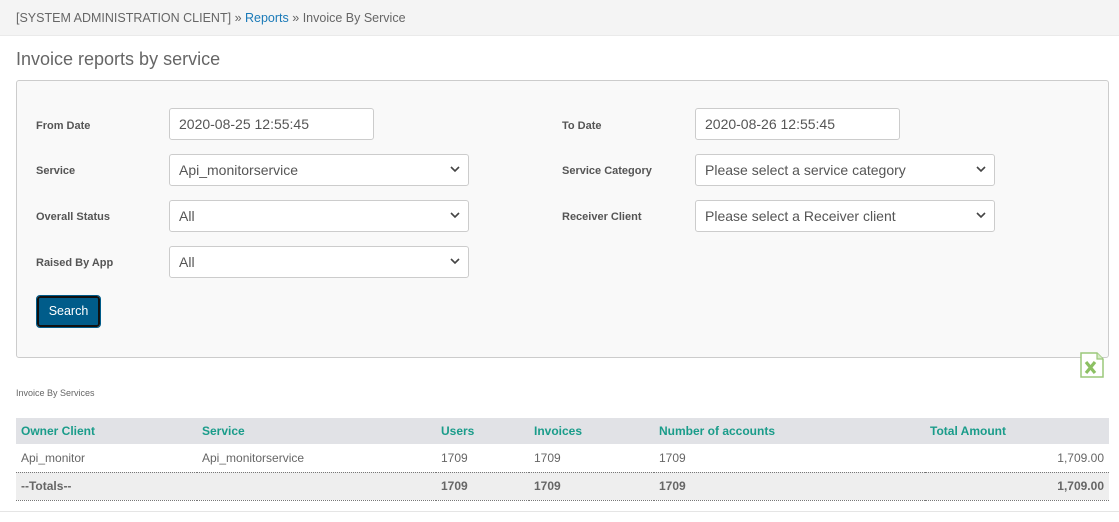 The width and height of the screenshot is (1119, 522). What do you see at coordinates (316, 431) in the screenshot?
I see `column-header: Service` at bounding box center [316, 431].